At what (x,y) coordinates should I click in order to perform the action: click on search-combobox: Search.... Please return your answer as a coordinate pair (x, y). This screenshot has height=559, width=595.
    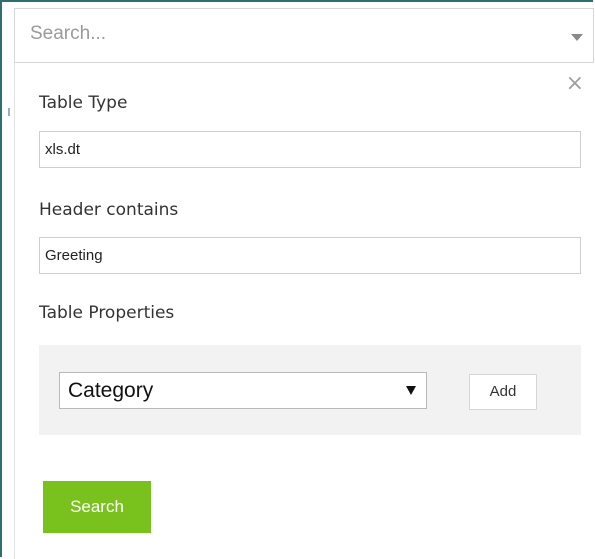
    Looking at the image, I should click on (304, 35).